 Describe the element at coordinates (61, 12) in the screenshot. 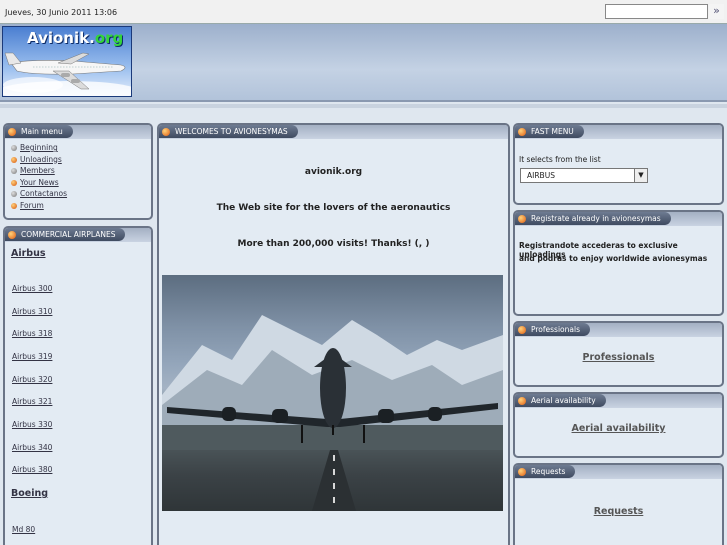

I see `current-date: Jueves, 30 Junio 2011 13:06` at that location.